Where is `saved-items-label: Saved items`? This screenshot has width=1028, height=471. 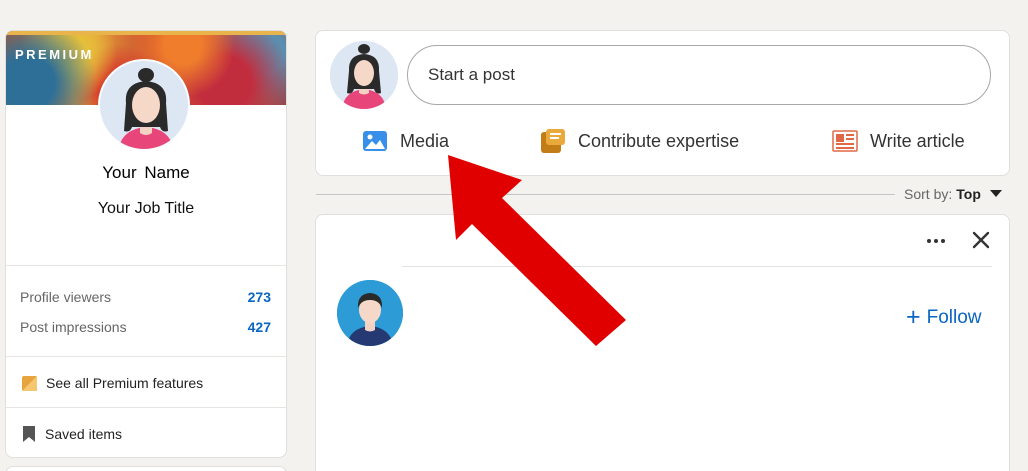 saved-items-label: Saved items is located at coordinates (84, 434).